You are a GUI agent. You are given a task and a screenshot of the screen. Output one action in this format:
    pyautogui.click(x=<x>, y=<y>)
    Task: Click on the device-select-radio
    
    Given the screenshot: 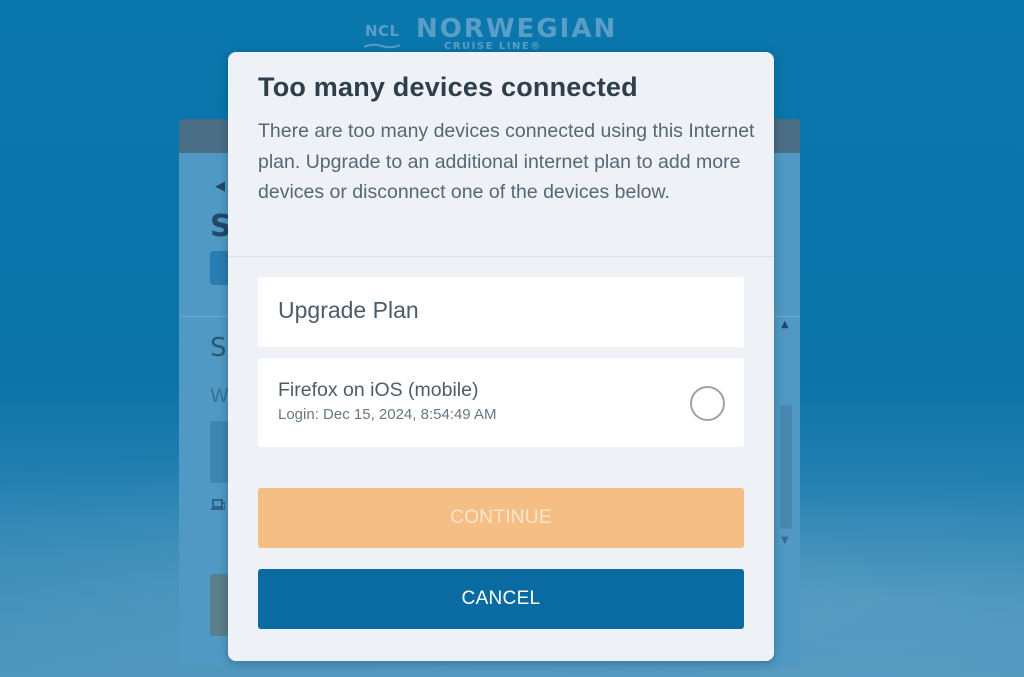 What is the action you would take?
    pyautogui.click(x=707, y=403)
    